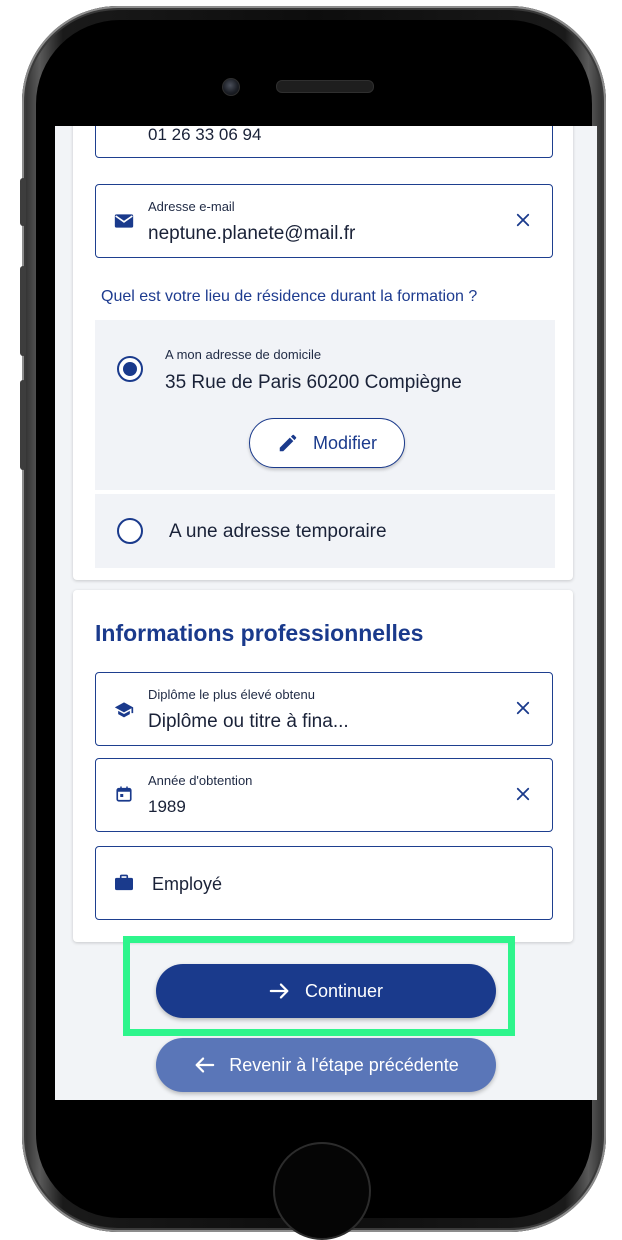 The height and width of the screenshot is (1240, 622). I want to click on volume-up-button, so click(23, 311).